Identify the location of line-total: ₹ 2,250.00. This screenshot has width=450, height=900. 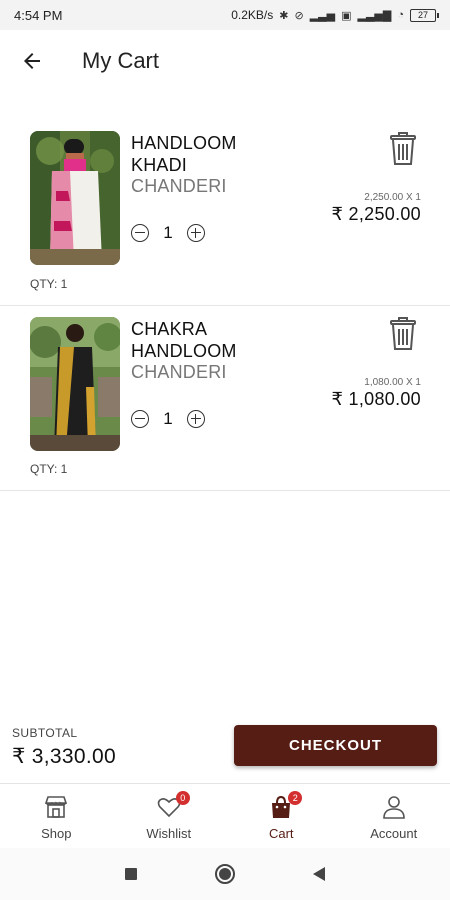
(376, 214).